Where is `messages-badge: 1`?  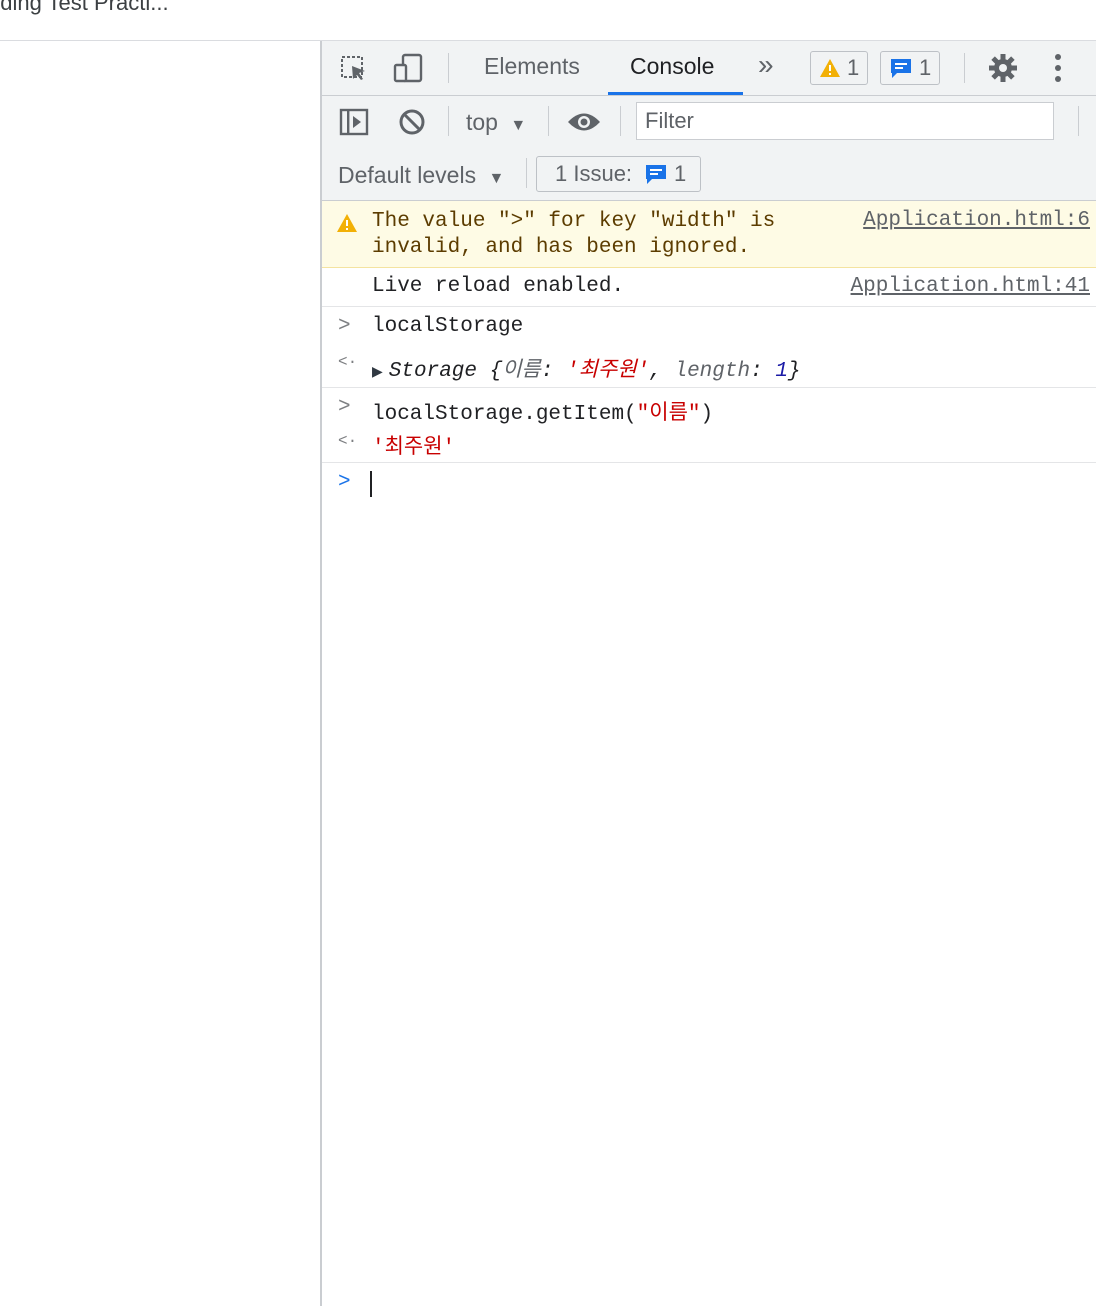 messages-badge: 1 is located at coordinates (910, 68).